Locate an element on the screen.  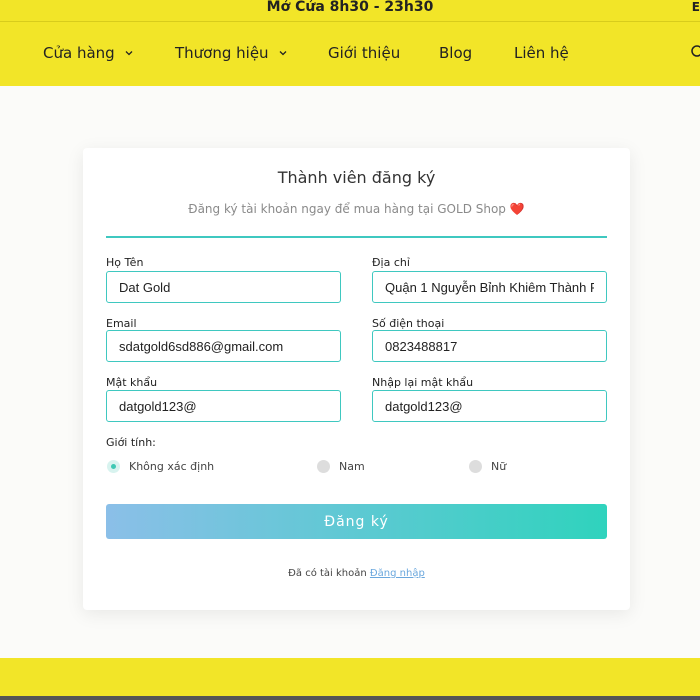
gender-option-label: Không xác định is located at coordinates (172, 466).